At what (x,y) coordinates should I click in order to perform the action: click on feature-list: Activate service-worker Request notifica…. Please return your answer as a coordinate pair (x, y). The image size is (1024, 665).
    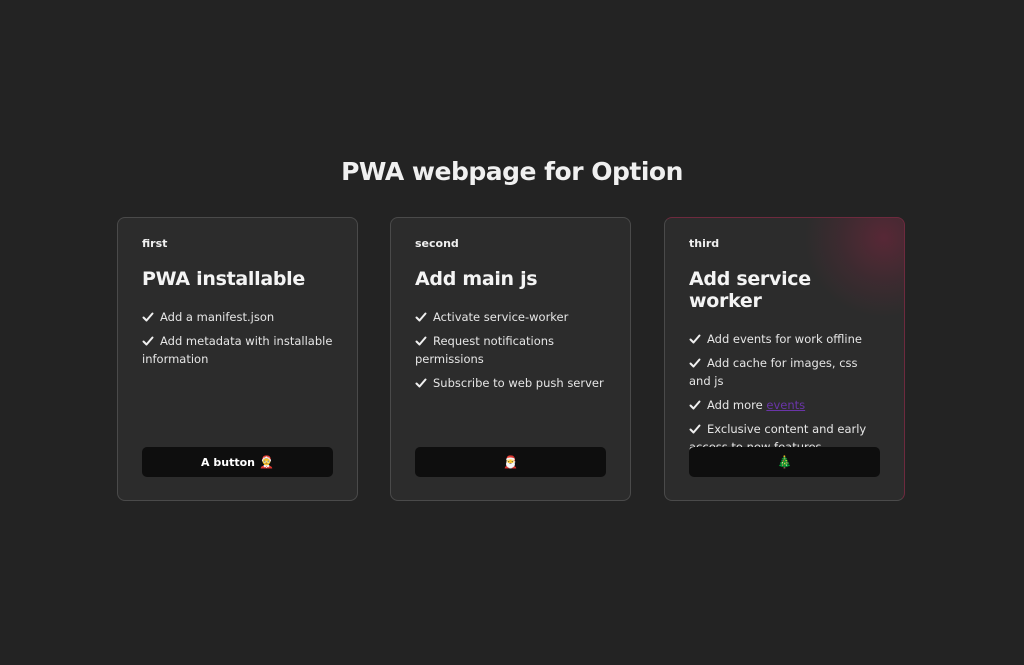
    Looking at the image, I should click on (510, 350).